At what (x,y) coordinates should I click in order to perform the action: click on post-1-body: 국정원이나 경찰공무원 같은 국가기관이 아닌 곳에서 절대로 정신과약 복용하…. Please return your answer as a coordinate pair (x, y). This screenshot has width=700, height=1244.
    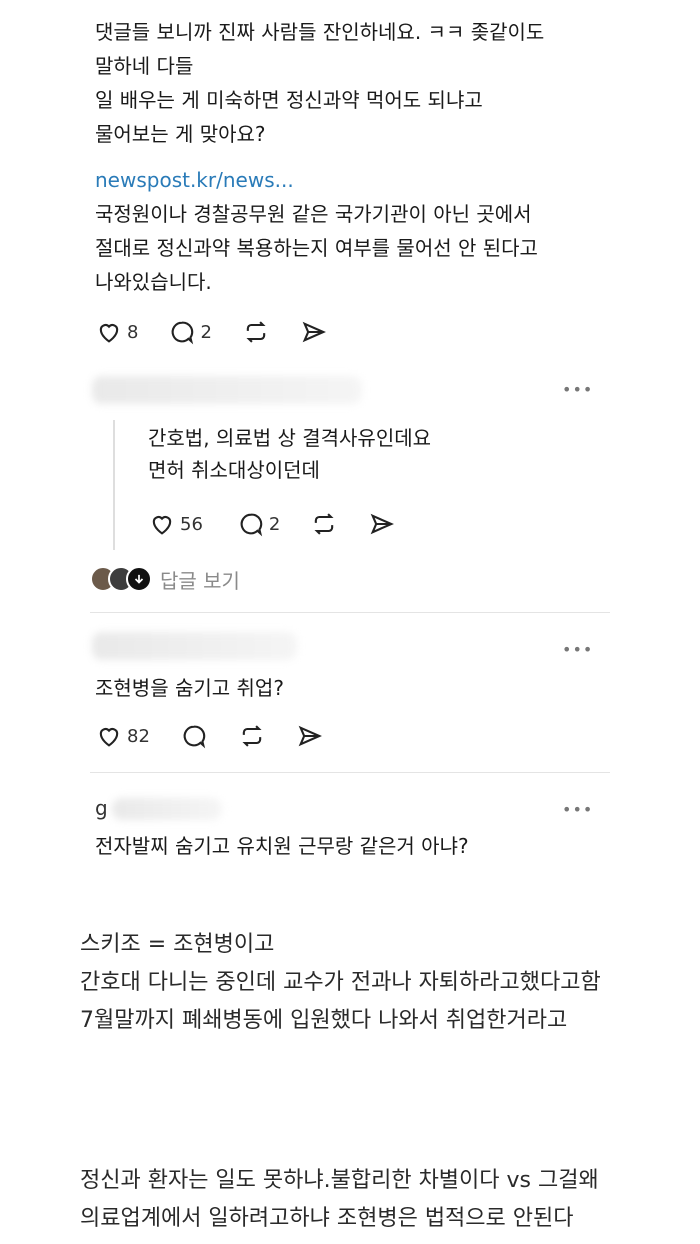
    Looking at the image, I should click on (316, 248).